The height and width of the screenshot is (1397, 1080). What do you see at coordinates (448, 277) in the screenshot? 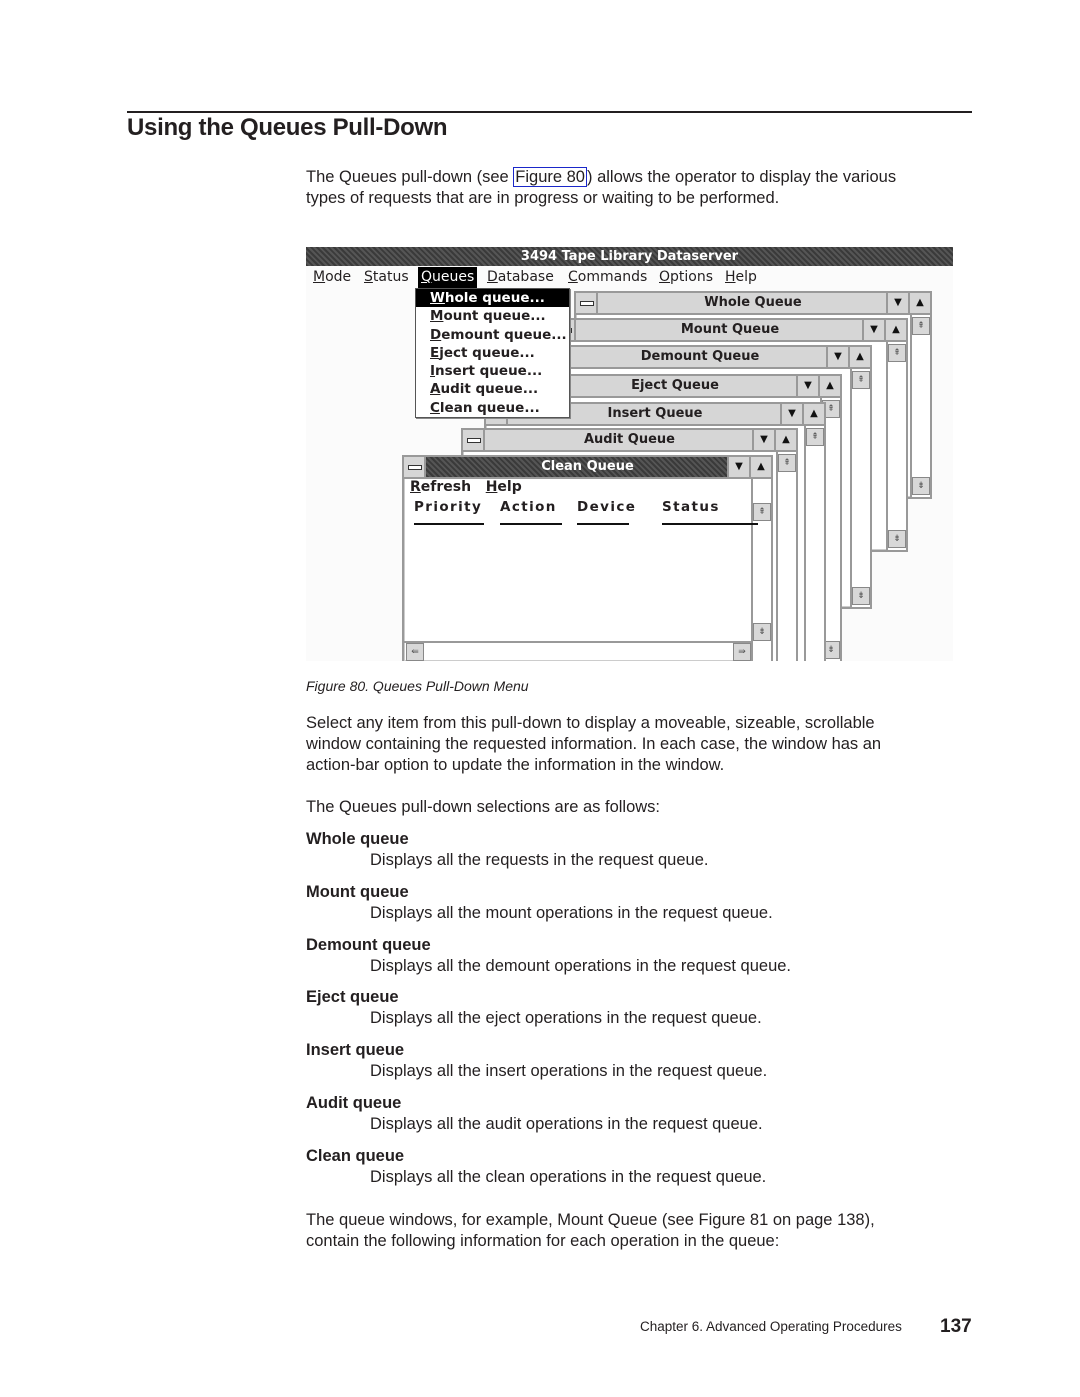
I see `menu-queues: Queues` at bounding box center [448, 277].